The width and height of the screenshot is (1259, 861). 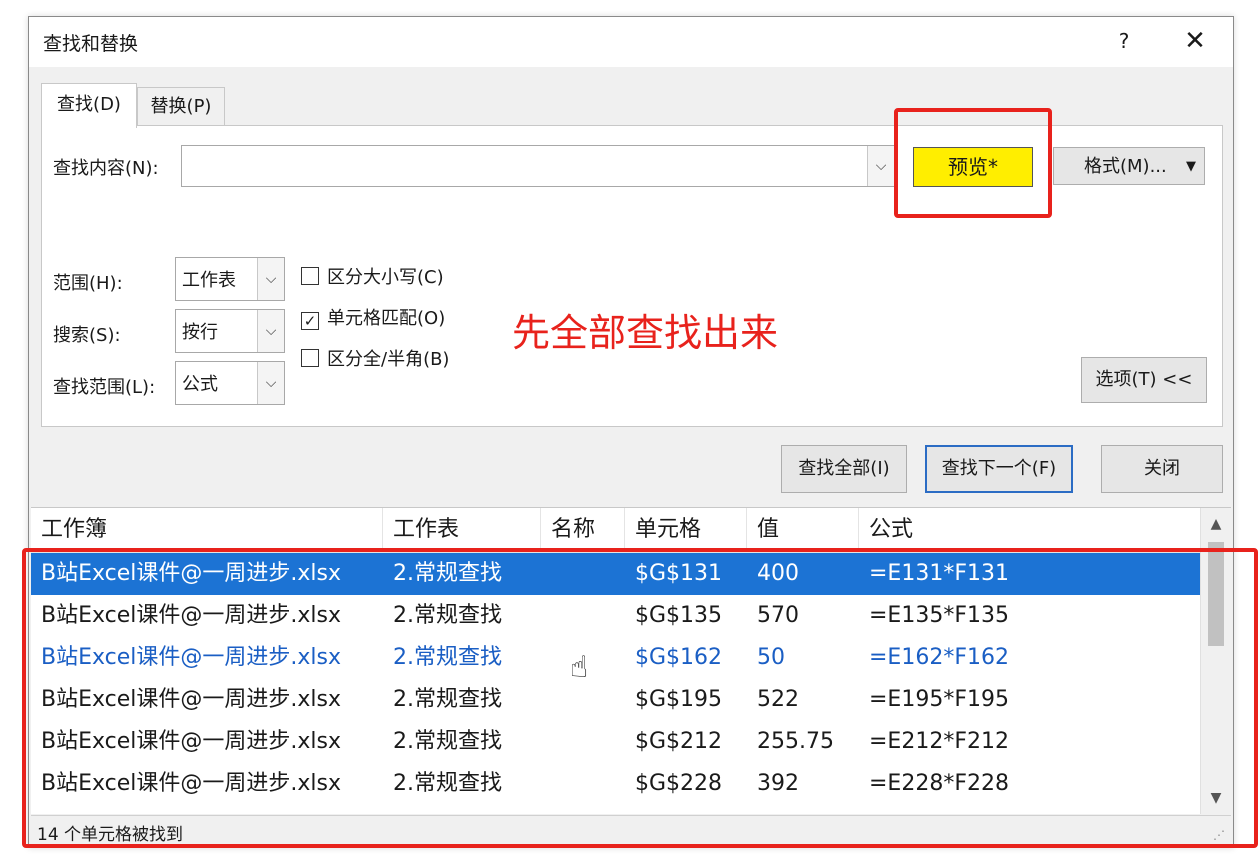 What do you see at coordinates (181, 106) in the screenshot?
I see `tab-replace: 替换(P)` at bounding box center [181, 106].